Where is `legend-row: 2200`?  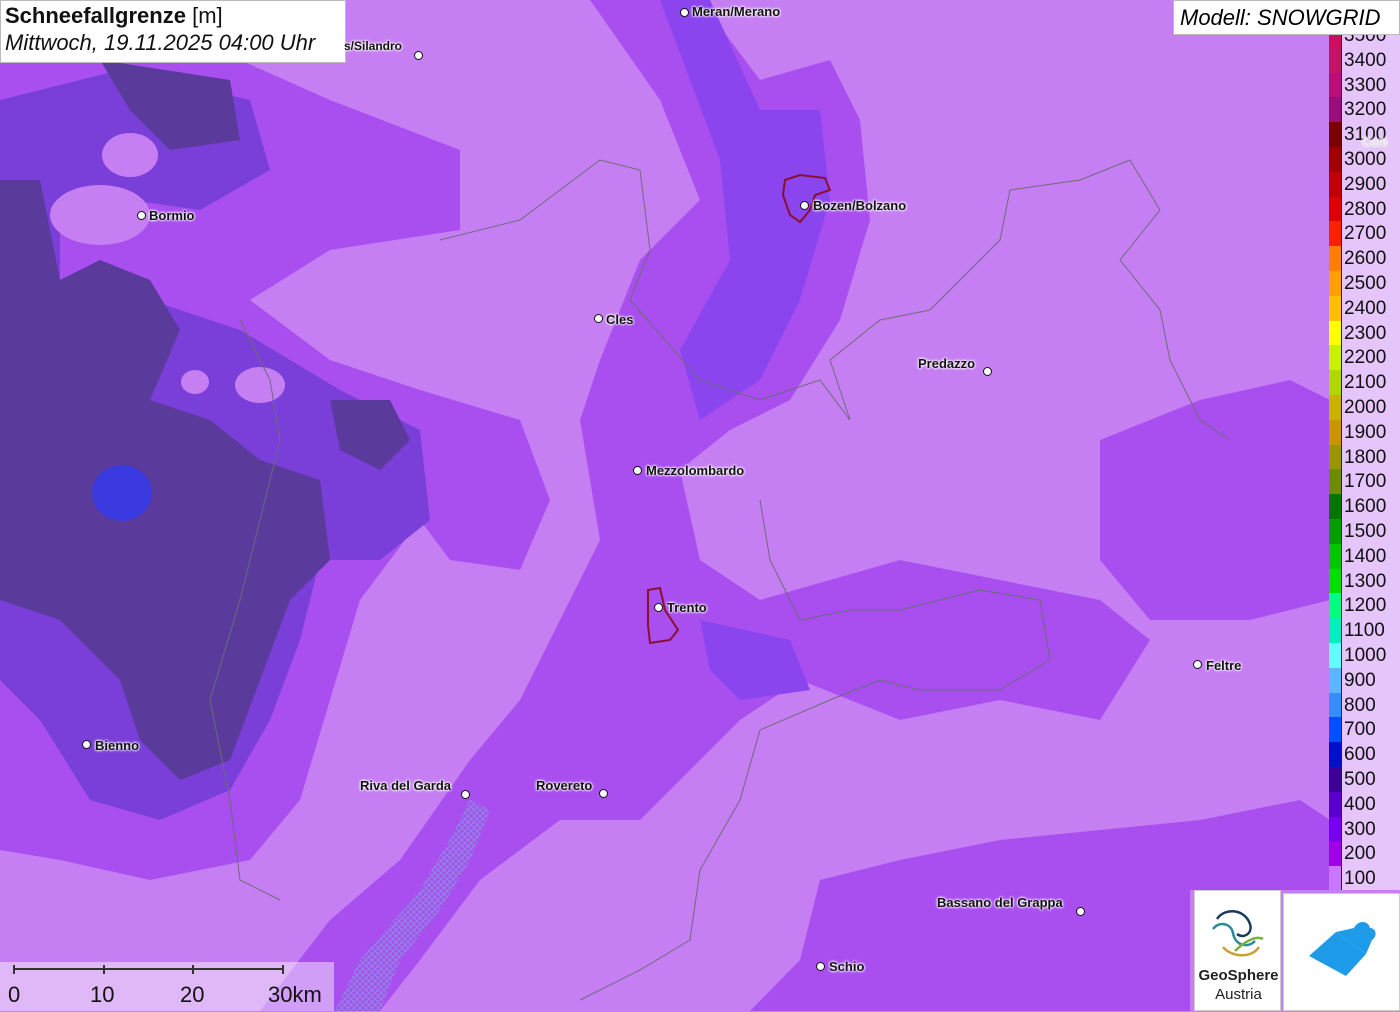 legend-row: 2200 is located at coordinates (1364, 358).